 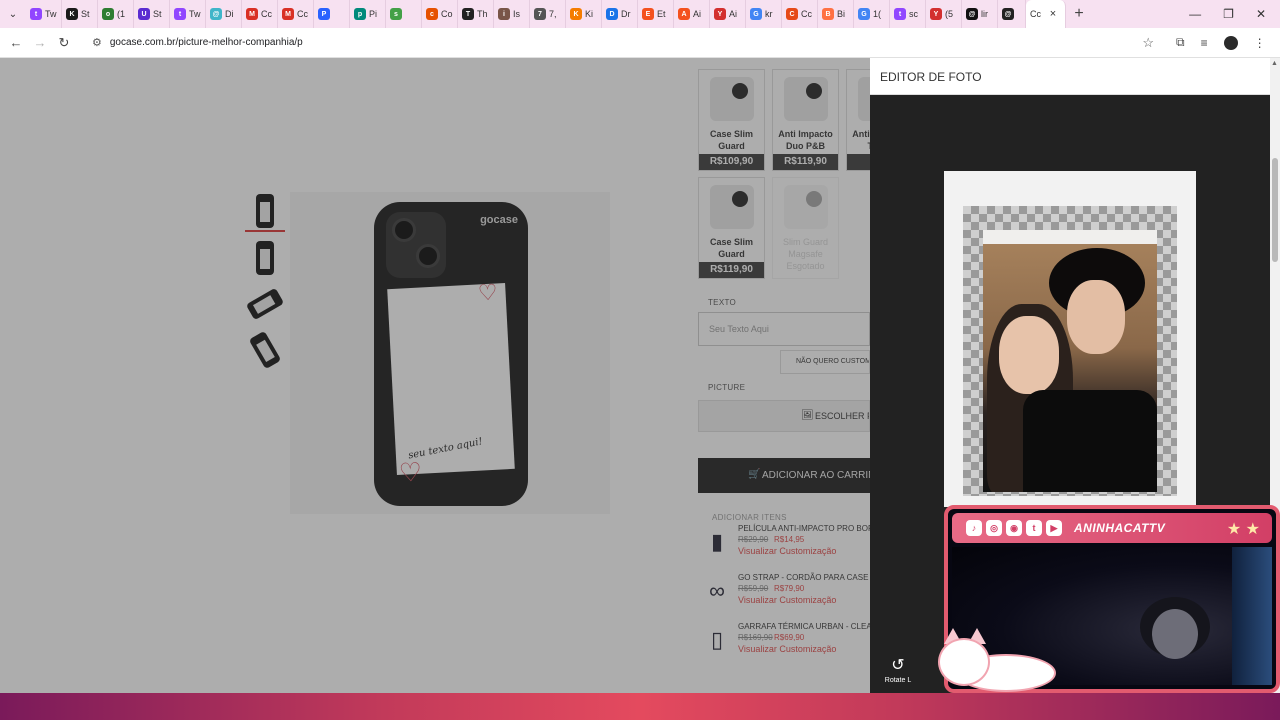 I want to click on browser-tab: G 1(, so click(x=872, y=14).